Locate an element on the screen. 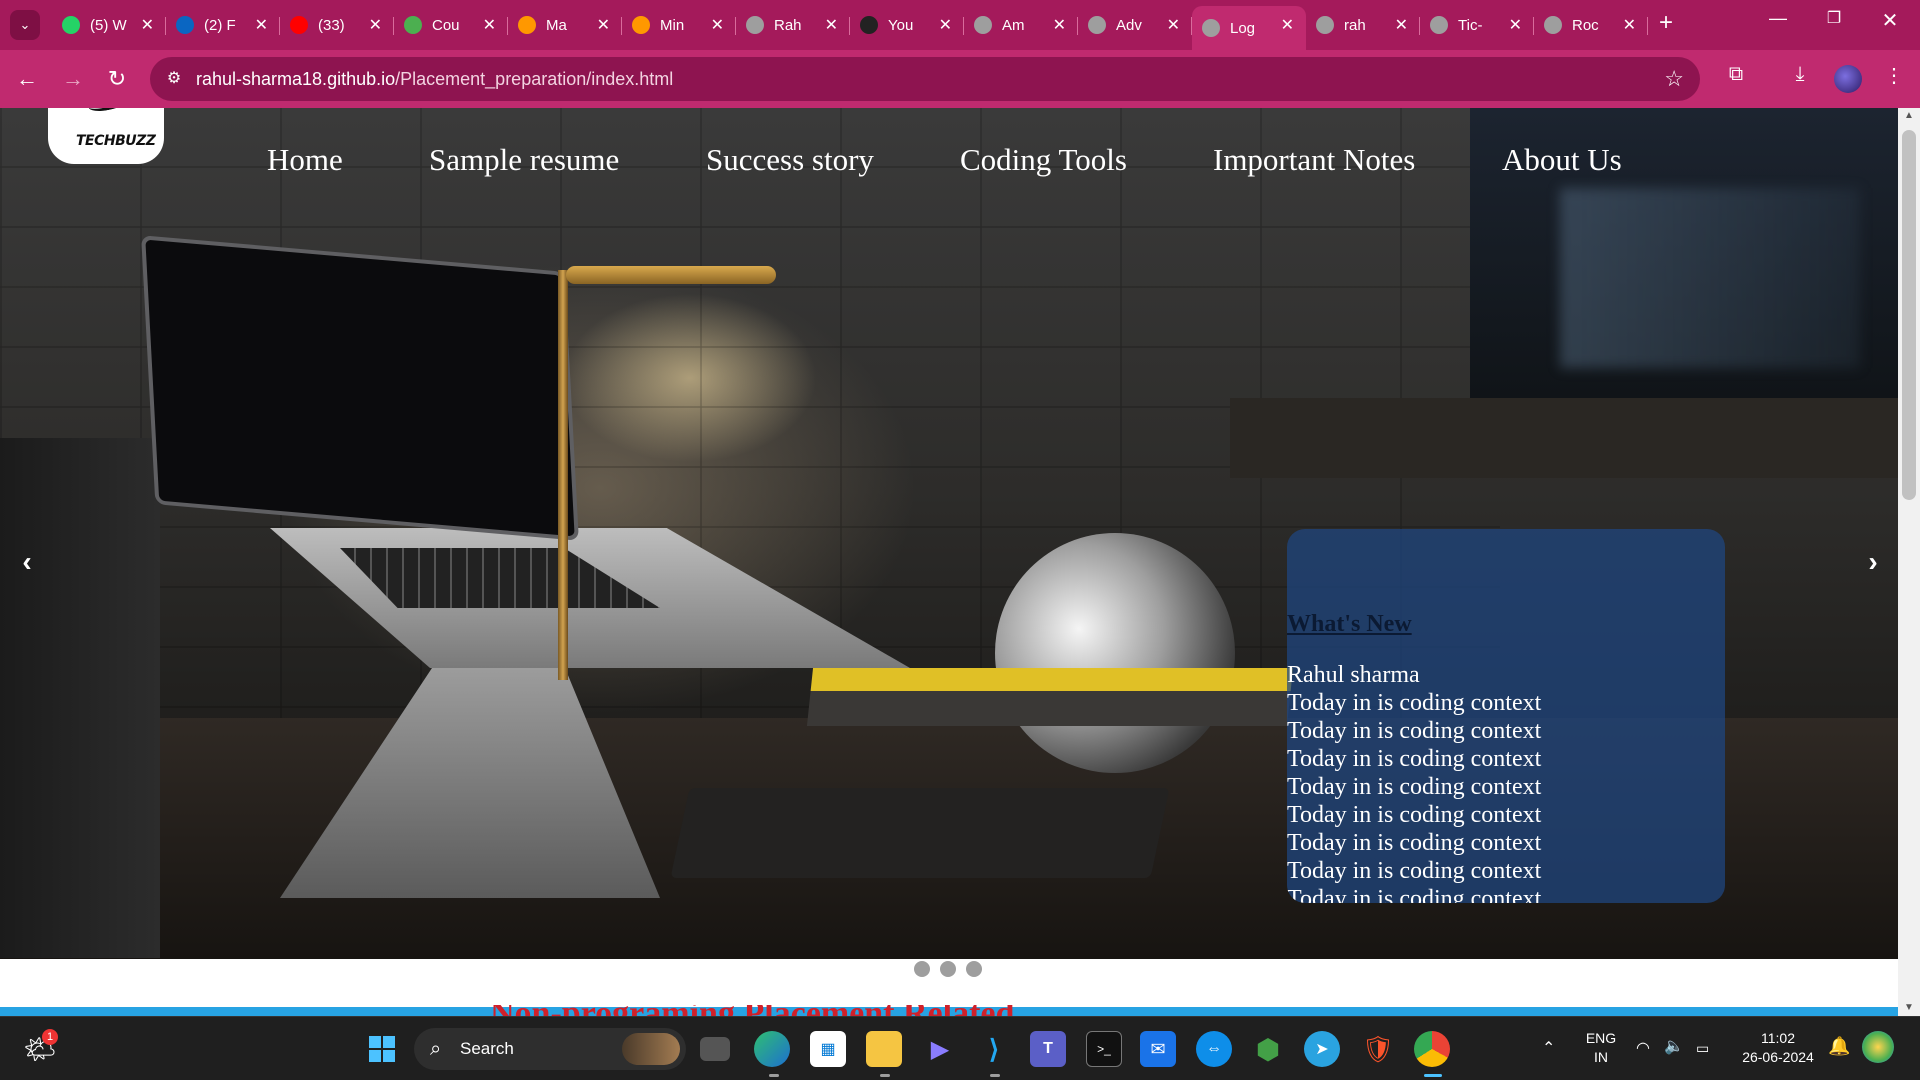 This screenshot has height=1080, width=1920. browser-tab: Ma ✕ is located at coordinates (565, 25).